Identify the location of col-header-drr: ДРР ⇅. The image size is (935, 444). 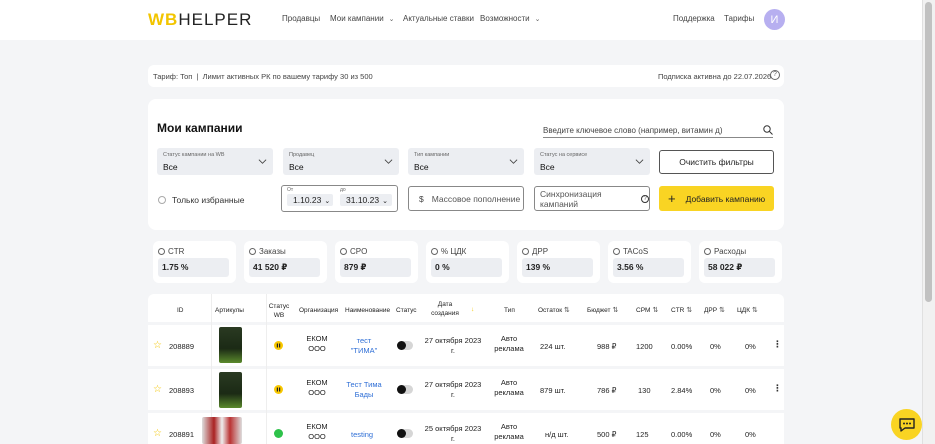
(714, 310).